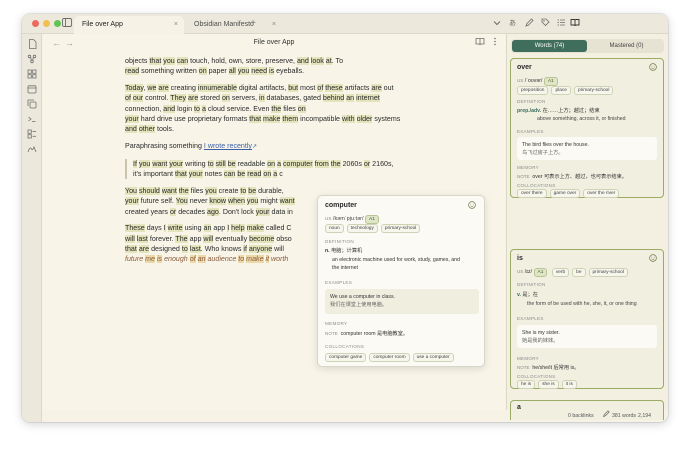 This screenshot has width=690, height=450. I want to click on tag-icon, so click(545, 24).